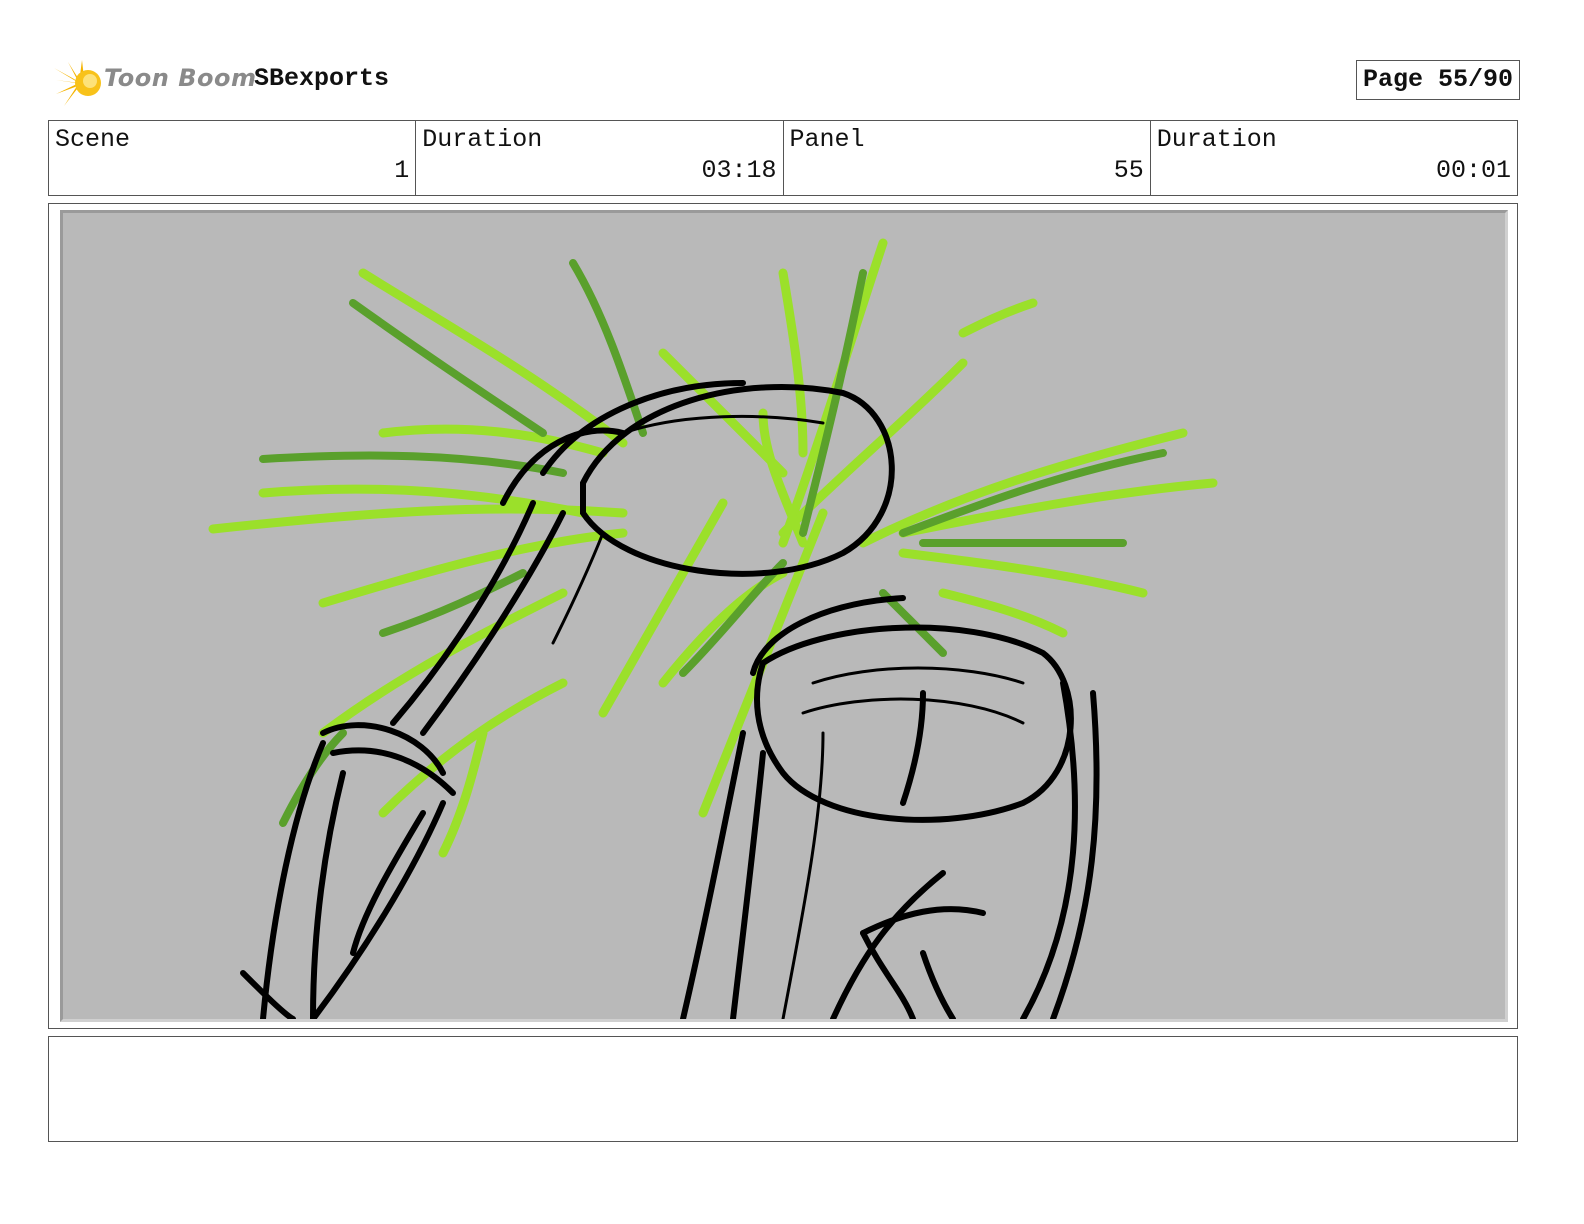 This screenshot has height=1224, width=1584. Describe the element at coordinates (180, 78) in the screenshot. I see `brand-name: Toon Boom` at that location.